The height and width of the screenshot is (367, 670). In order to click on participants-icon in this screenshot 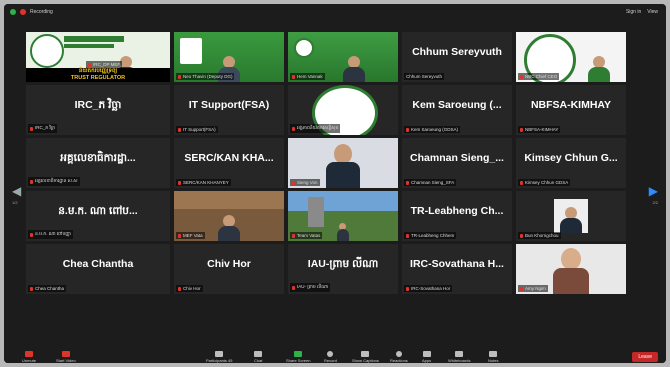, I will do `click(219, 354)`.